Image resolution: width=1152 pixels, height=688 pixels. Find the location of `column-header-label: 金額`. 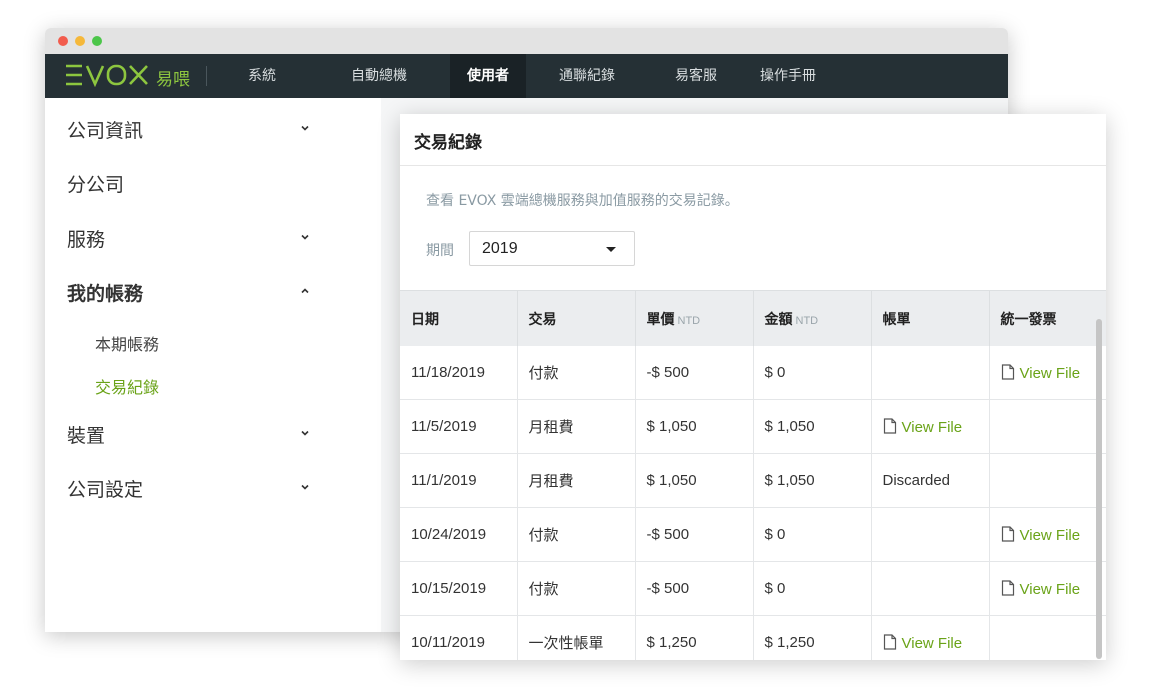

column-header-label: 金額 is located at coordinates (778, 319).